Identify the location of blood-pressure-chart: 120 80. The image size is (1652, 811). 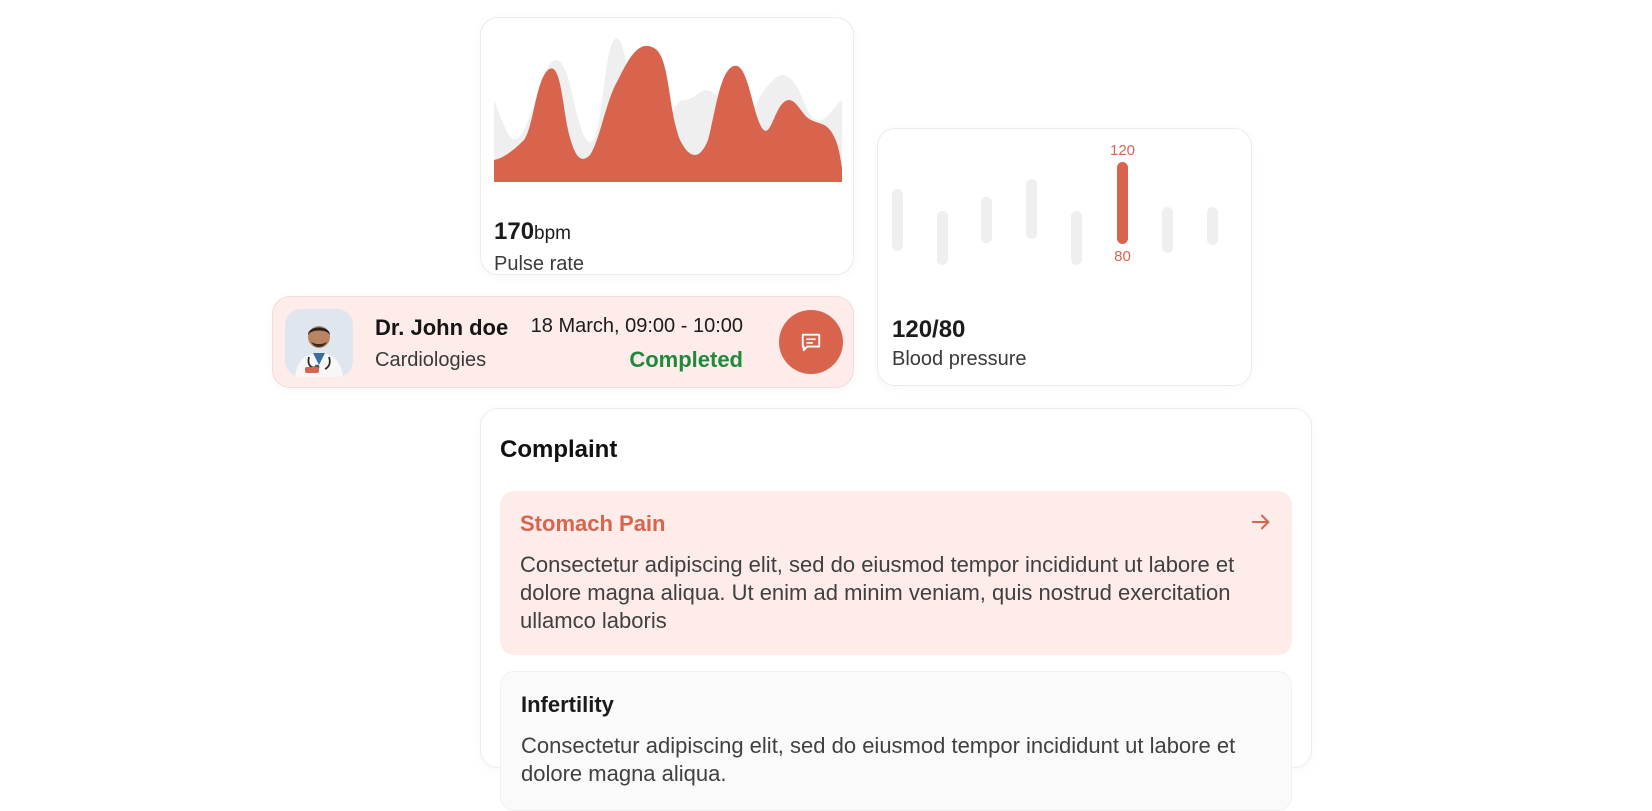
(1055, 203).